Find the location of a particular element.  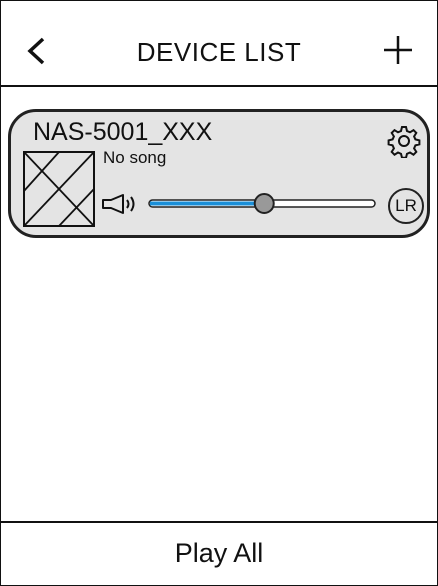

volume-slider-knob is located at coordinates (264, 203).